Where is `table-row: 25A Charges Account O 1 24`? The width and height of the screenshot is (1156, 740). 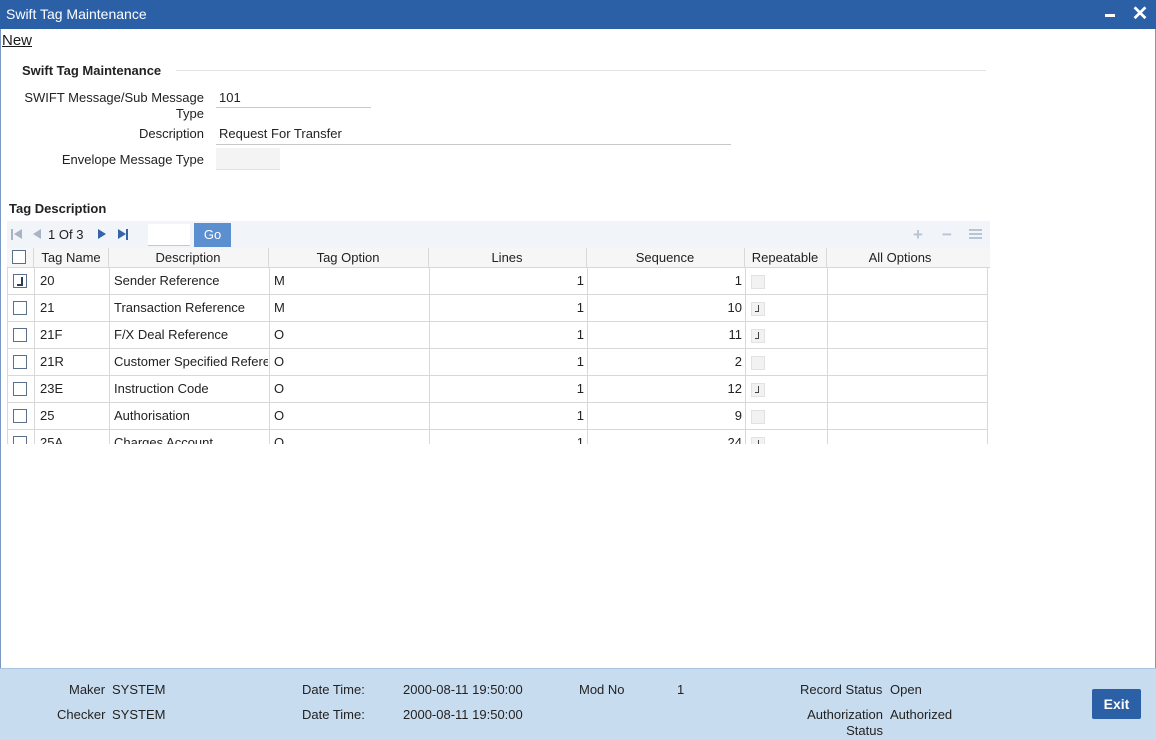
table-row: 25A Charges Account O 1 24 is located at coordinates (497, 437).